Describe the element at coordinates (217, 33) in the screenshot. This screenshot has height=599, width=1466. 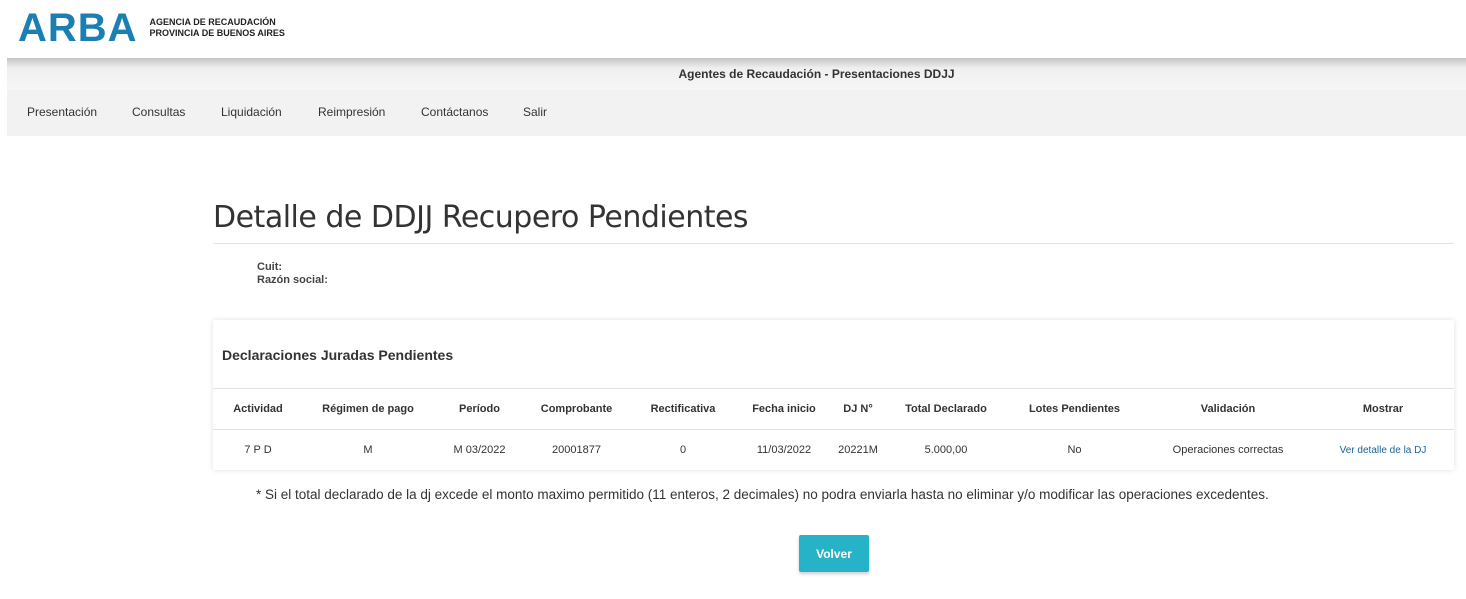
I see `logo-line-2: PROVINCIA DE BUENOS AIRES` at that location.